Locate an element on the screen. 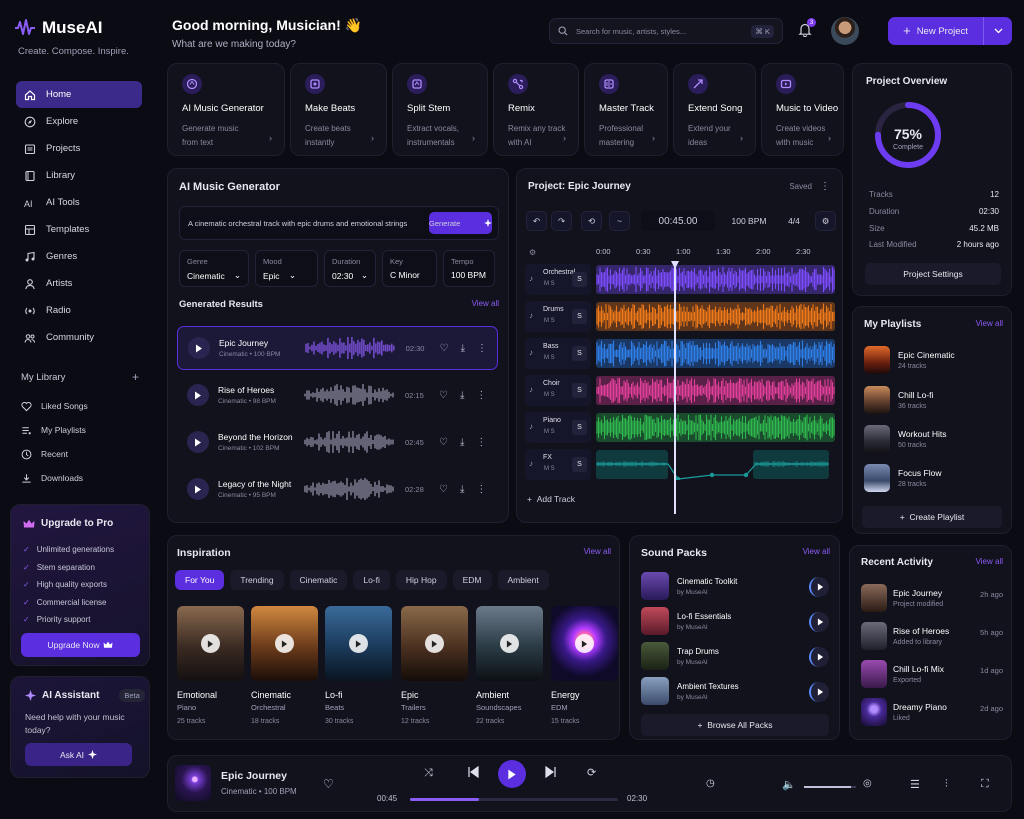 Image resolution: width=1024 pixels, height=819 pixels. playlist-item: Epic Cinematic 24 tracks is located at coordinates (909, 360).